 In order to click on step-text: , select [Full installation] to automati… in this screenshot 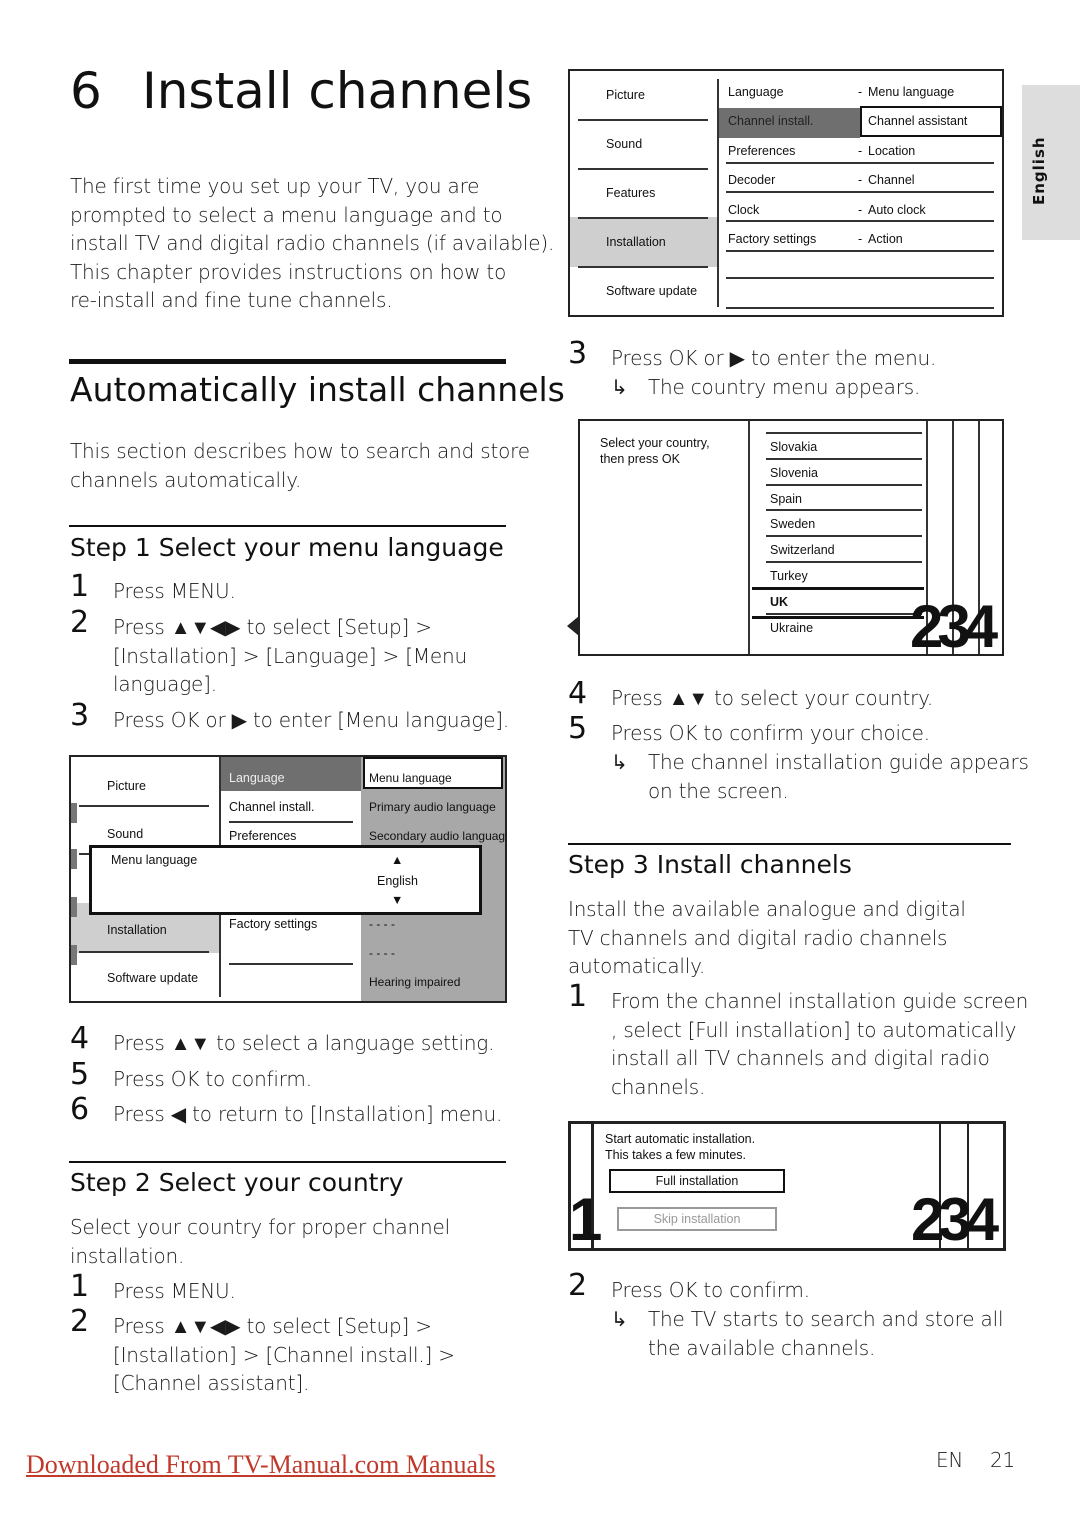, I will do `click(814, 1029)`.